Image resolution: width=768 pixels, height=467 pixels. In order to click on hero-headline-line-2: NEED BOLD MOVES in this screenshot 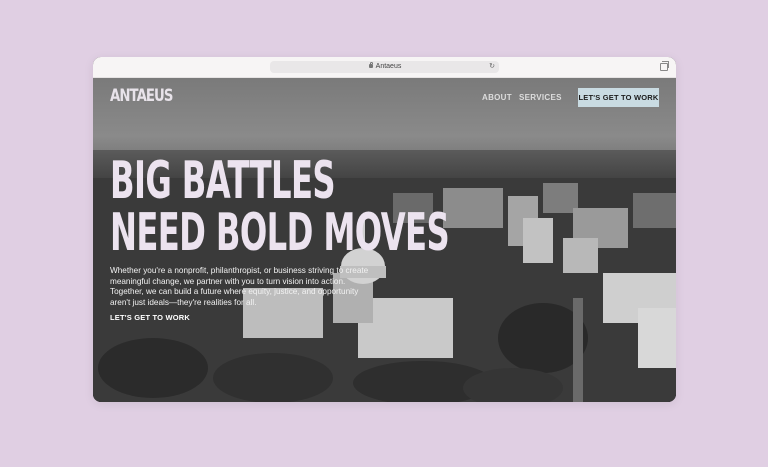, I will do `click(280, 233)`.